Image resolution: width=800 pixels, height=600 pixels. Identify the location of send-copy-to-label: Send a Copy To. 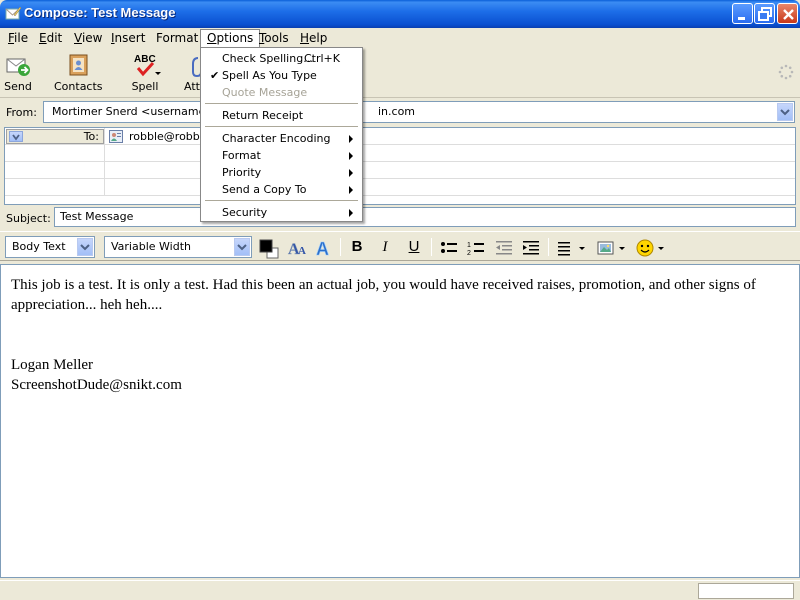
(264, 189).